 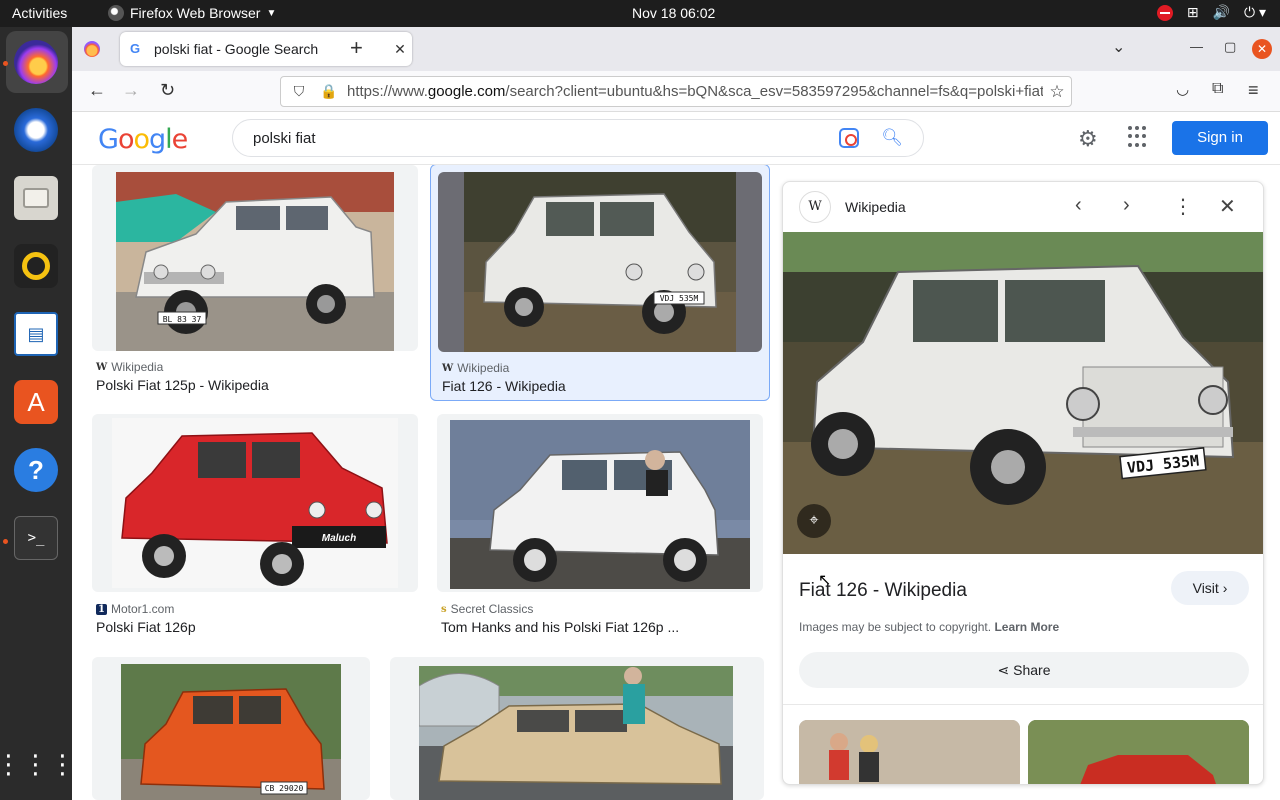 What do you see at coordinates (1023, 207) in the screenshot?
I see `panel-header: W Wikipedia ‹ › ⋮ ✕` at bounding box center [1023, 207].